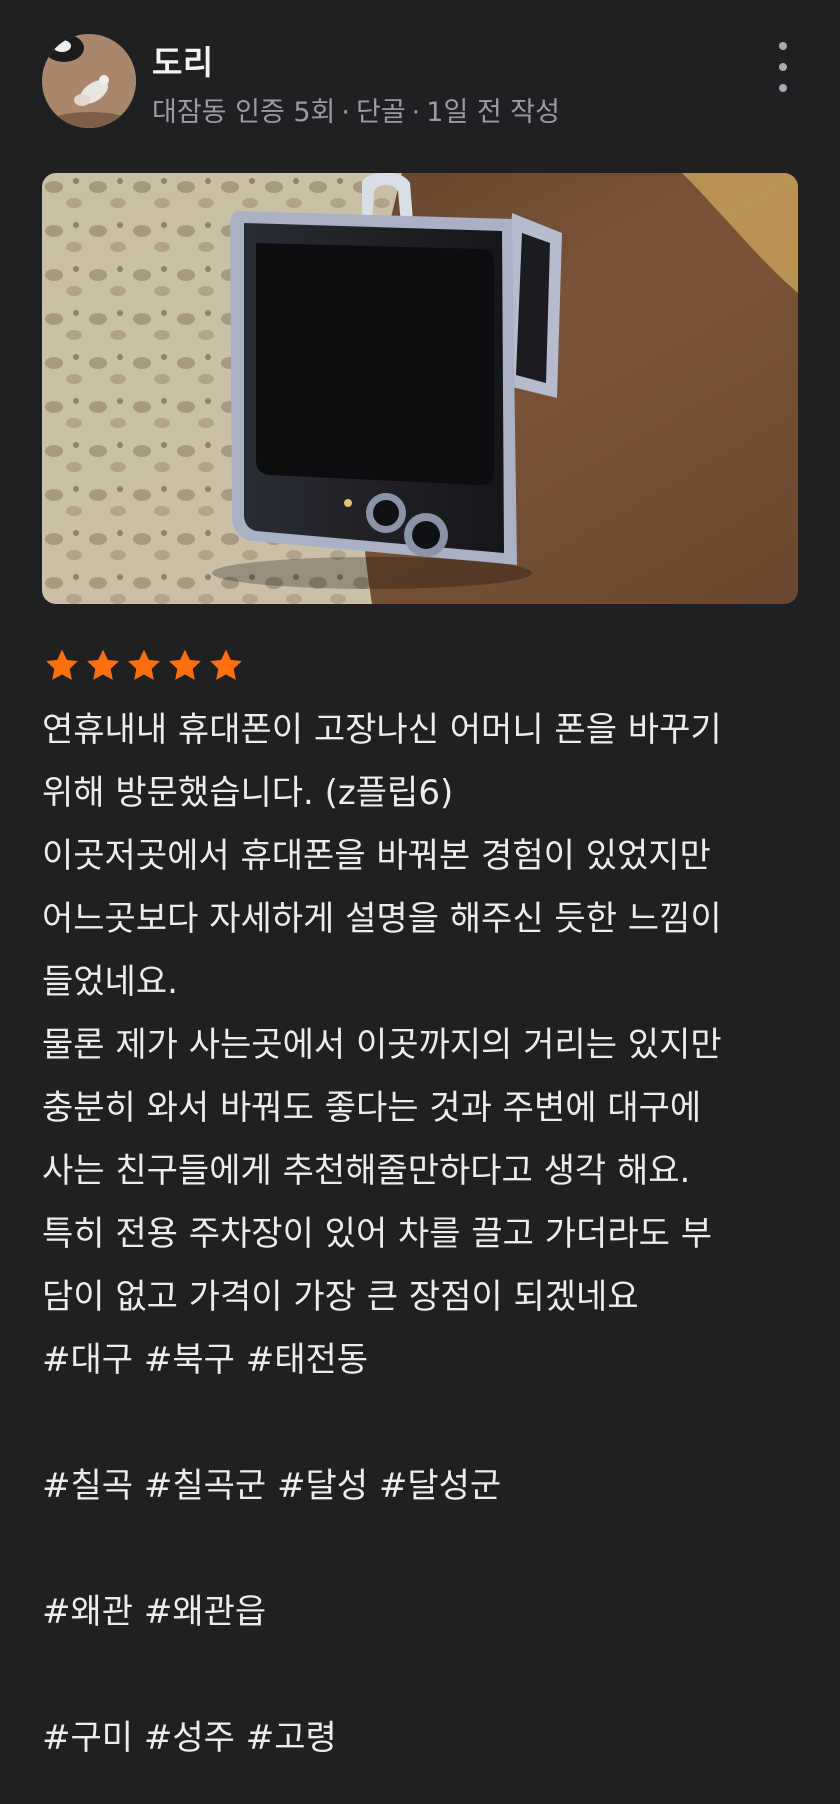  What do you see at coordinates (366, 1171) in the screenshot?
I see `review-line: 사는 친구들에게 추천해줄만하다고 생각 해요.` at bounding box center [366, 1171].